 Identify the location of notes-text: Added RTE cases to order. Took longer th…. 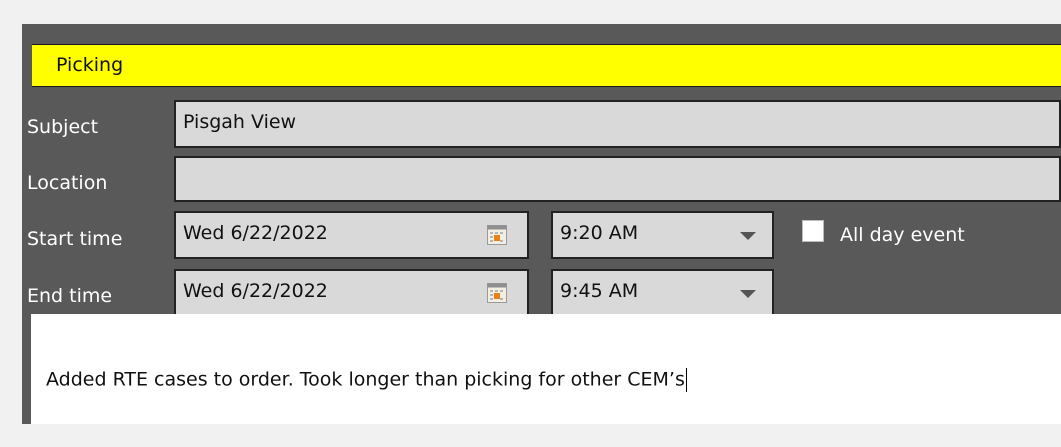
(365, 379).